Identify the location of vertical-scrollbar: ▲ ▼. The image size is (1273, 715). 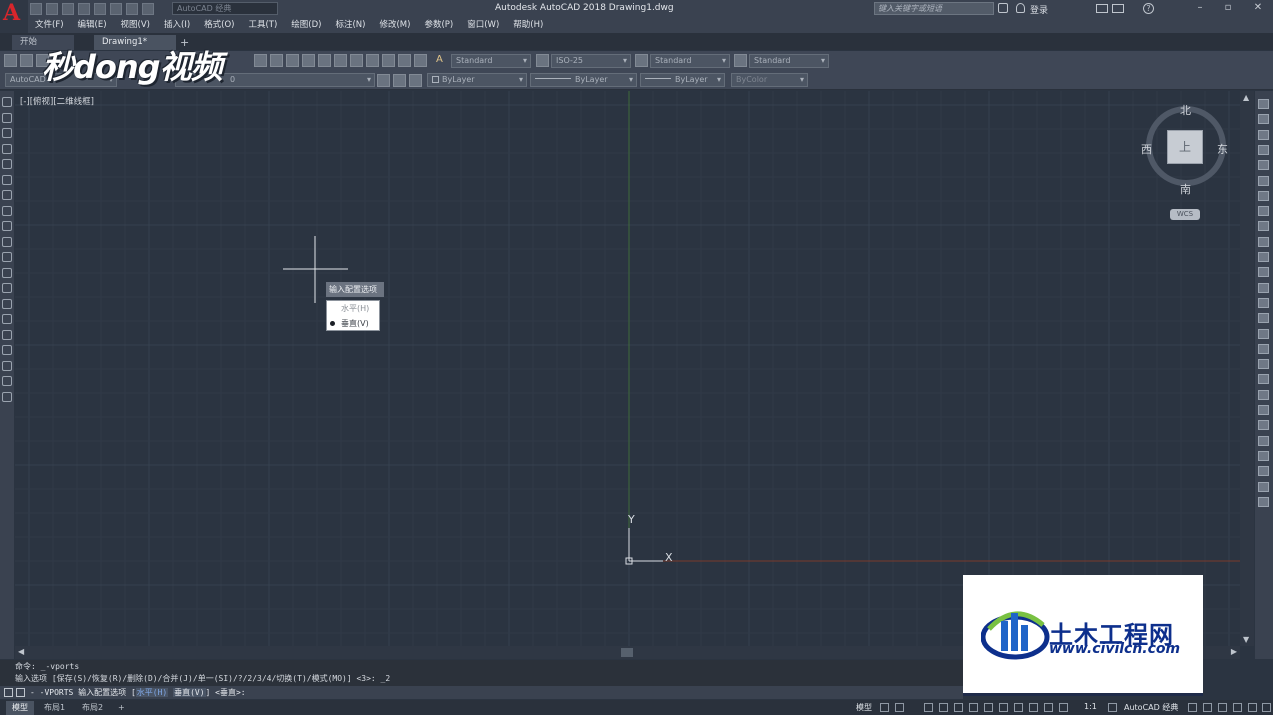
(1247, 368).